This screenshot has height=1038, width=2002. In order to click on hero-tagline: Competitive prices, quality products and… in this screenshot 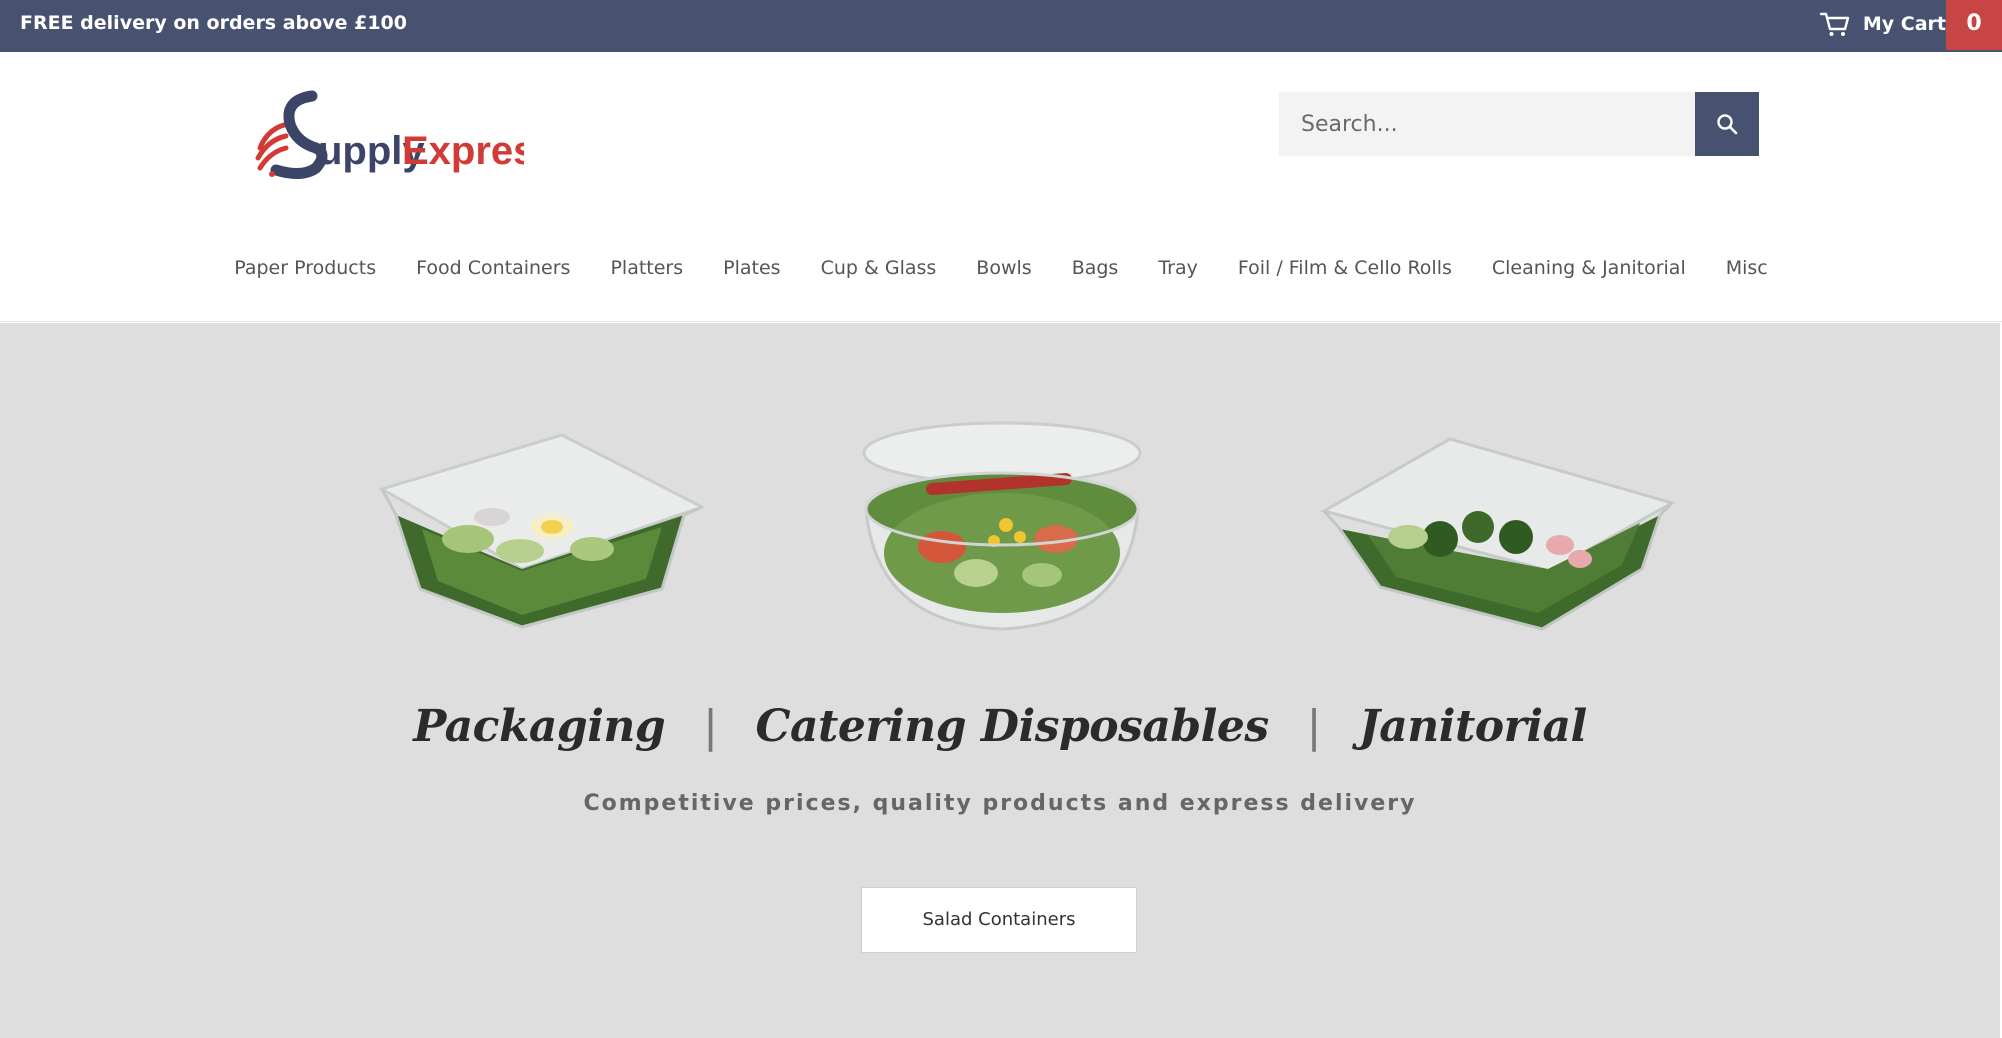, I will do `click(1000, 803)`.